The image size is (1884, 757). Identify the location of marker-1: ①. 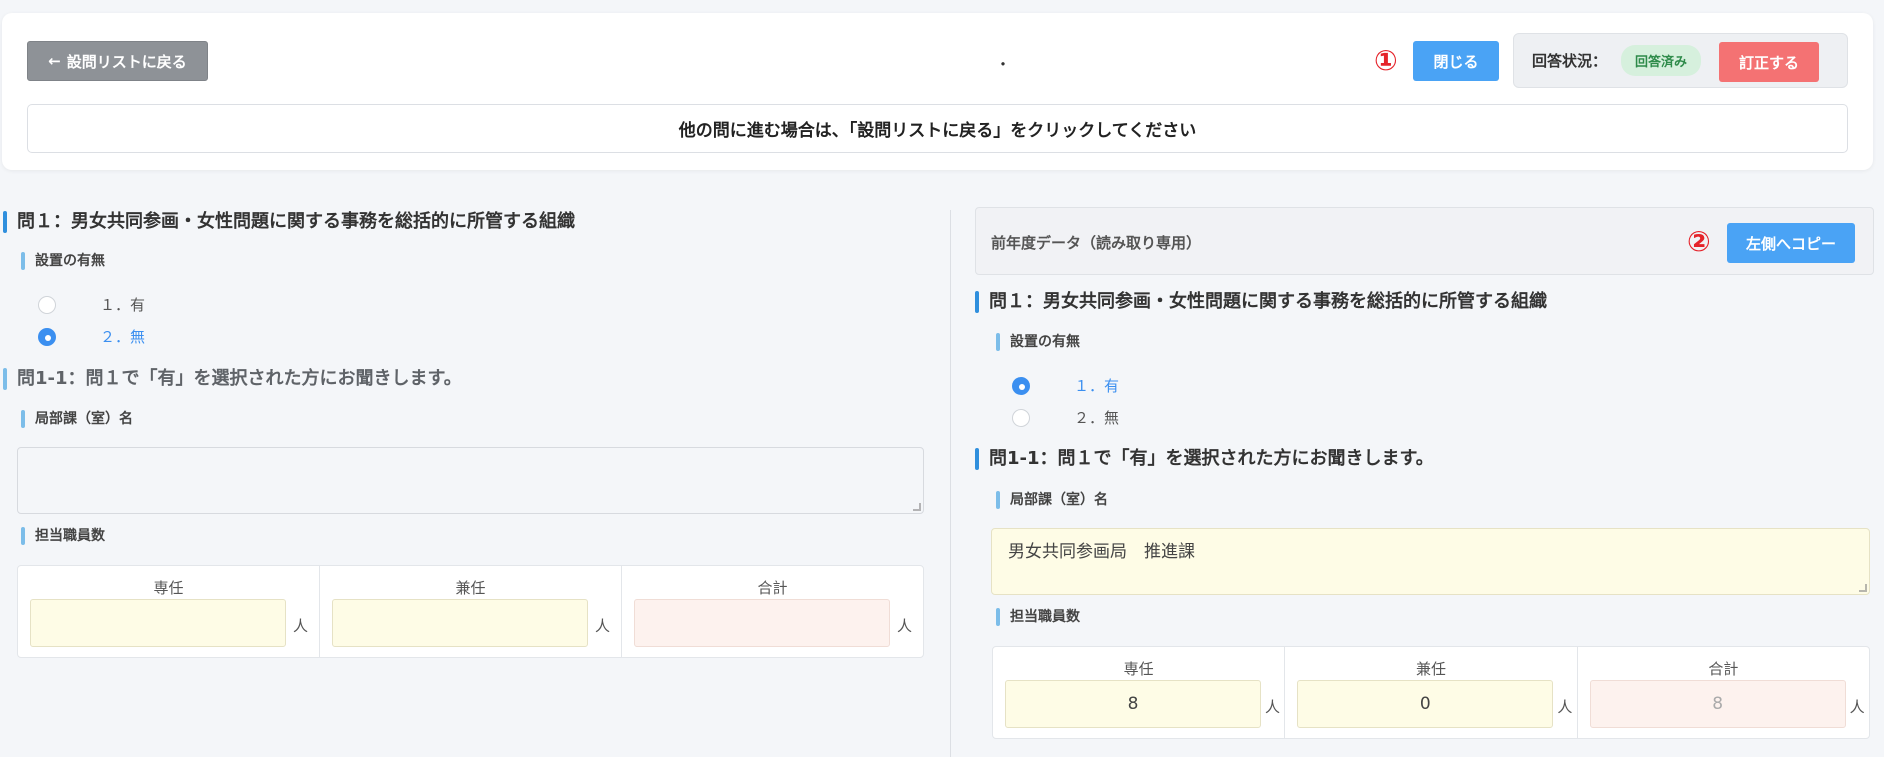
(1386, 60).